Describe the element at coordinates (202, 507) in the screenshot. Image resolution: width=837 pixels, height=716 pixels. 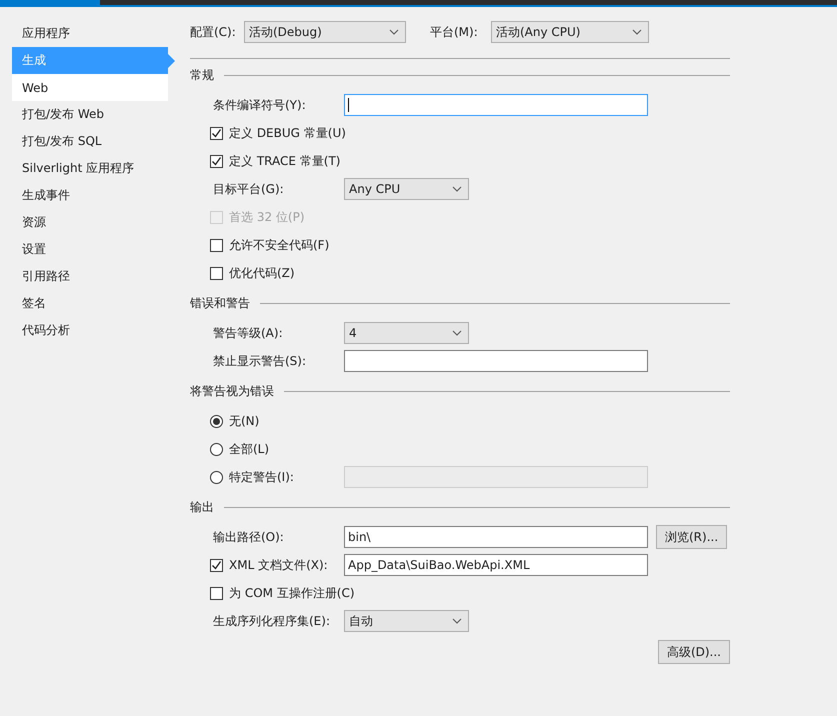
I see `section-title: 输出` at that location.